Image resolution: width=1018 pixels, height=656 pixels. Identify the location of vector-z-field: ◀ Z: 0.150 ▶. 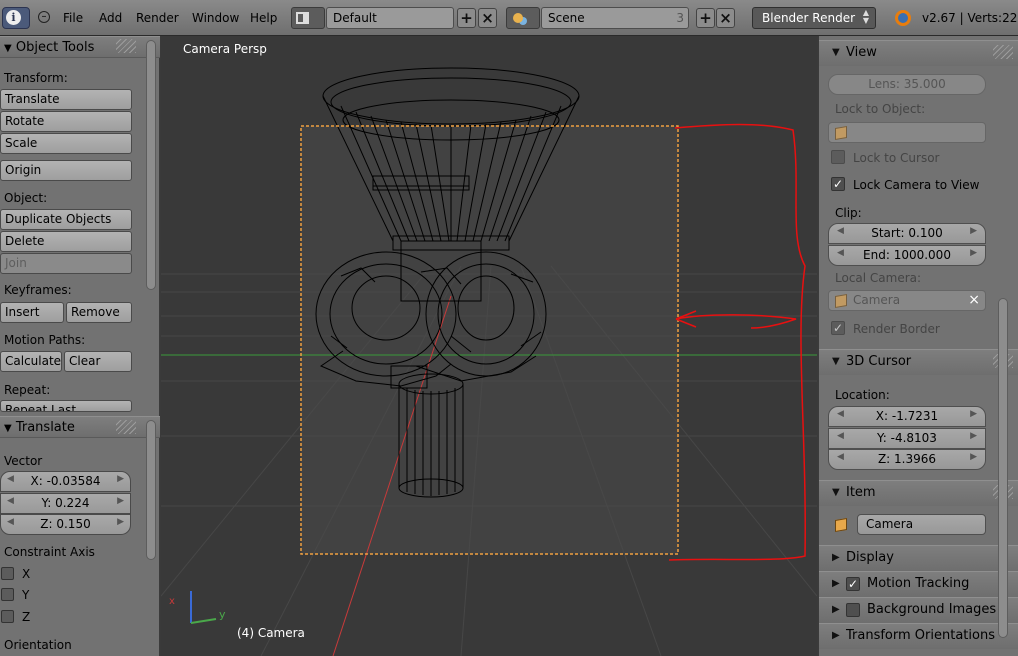
(65, 524).